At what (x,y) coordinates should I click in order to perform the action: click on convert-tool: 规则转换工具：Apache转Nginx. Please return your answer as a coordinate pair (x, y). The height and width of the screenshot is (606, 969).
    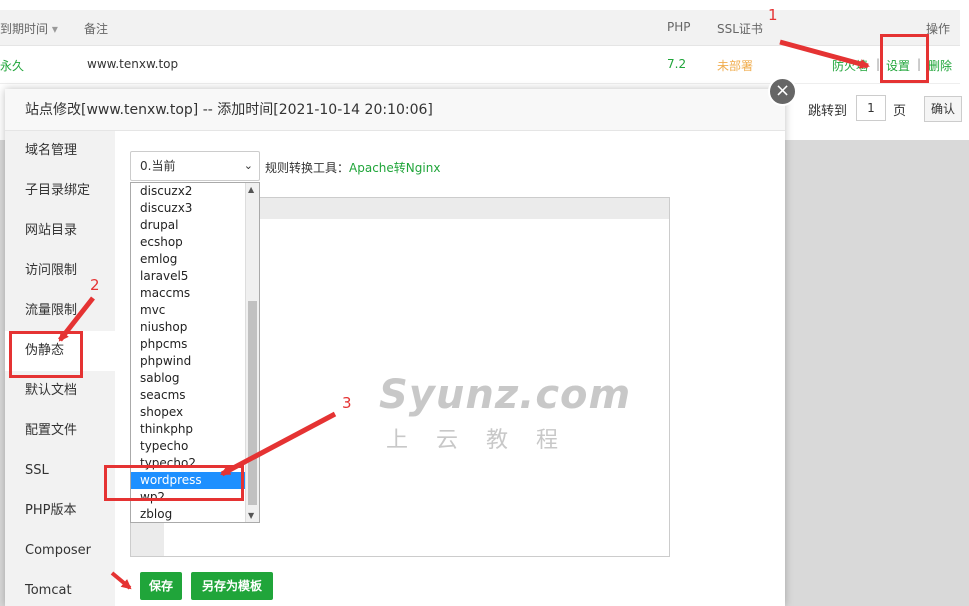
    Looking at the image, I should click on (352, 167).